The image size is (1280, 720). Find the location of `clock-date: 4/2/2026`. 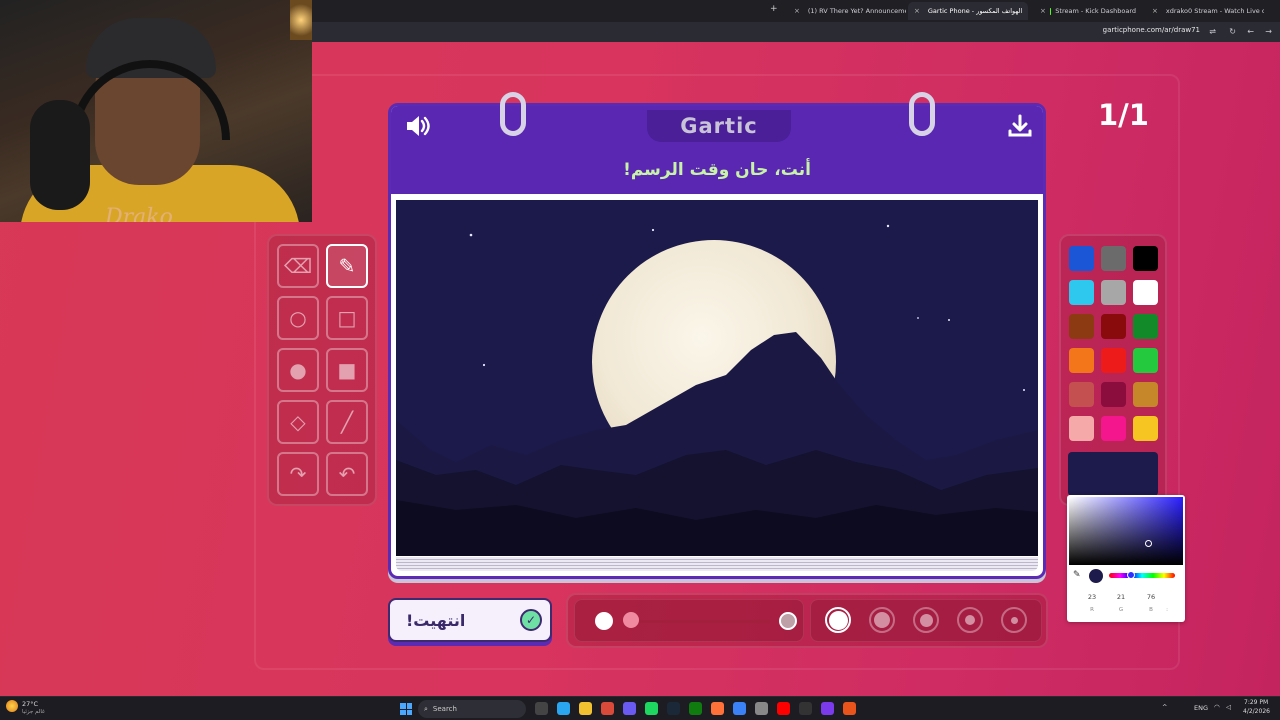

clock-date: 4/2/2026 is located at coordinates (1256, 711).